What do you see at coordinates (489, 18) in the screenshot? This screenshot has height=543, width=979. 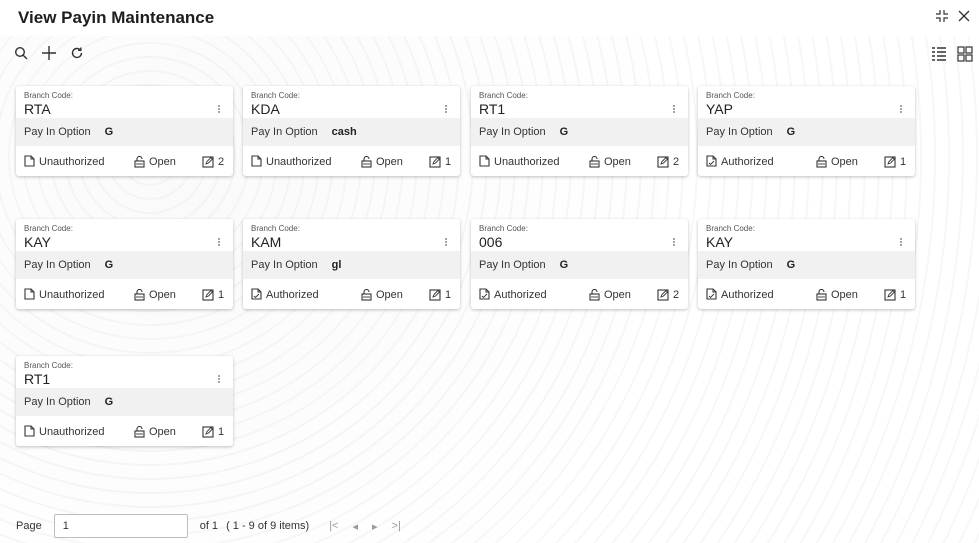 I see `title-bar: View Payin Maintenance` at bounding box center [489, 18].